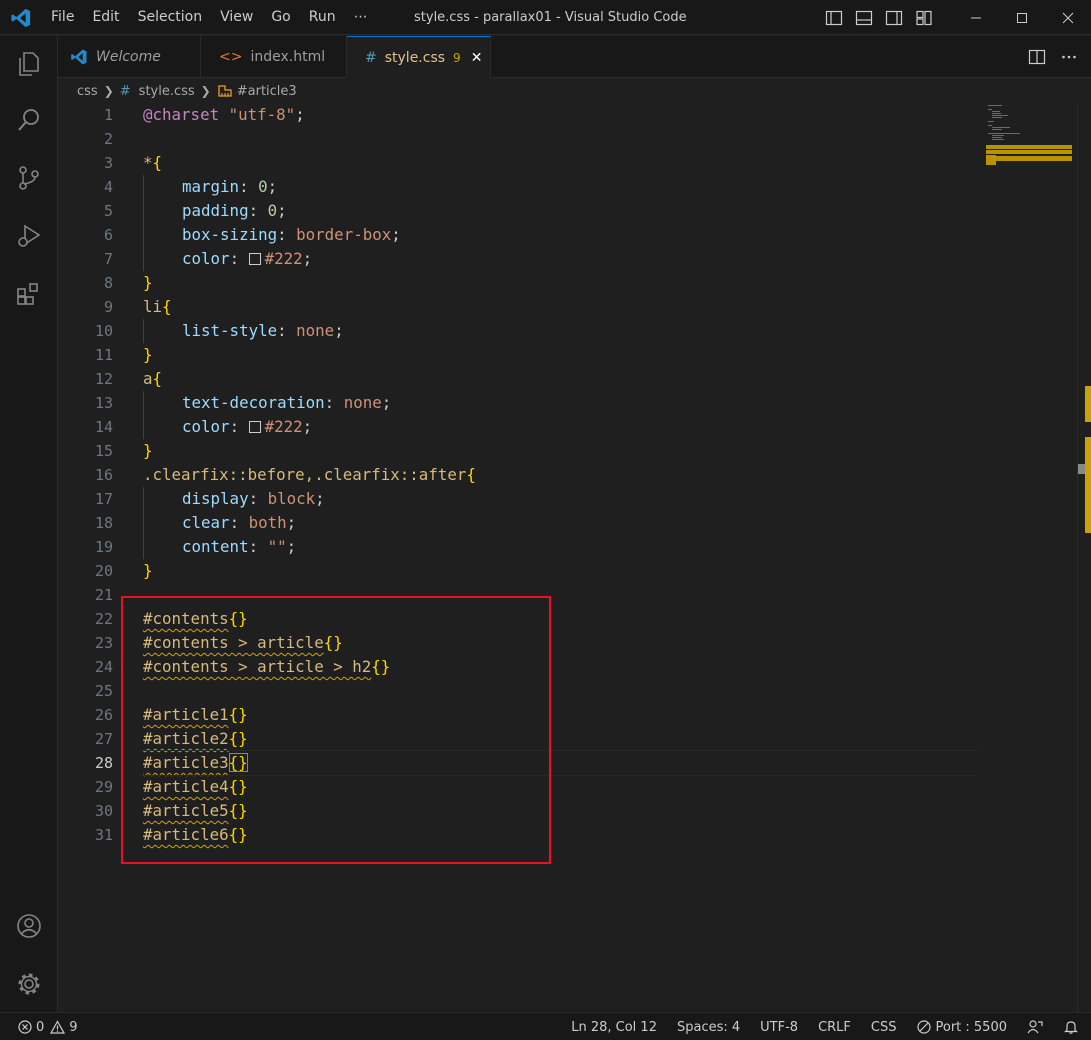 The width and height of the screenshot is (1091, 1040). Describe the element at coordinates (108, 115) in the screenshot. I see `line-number: 1` at that location.